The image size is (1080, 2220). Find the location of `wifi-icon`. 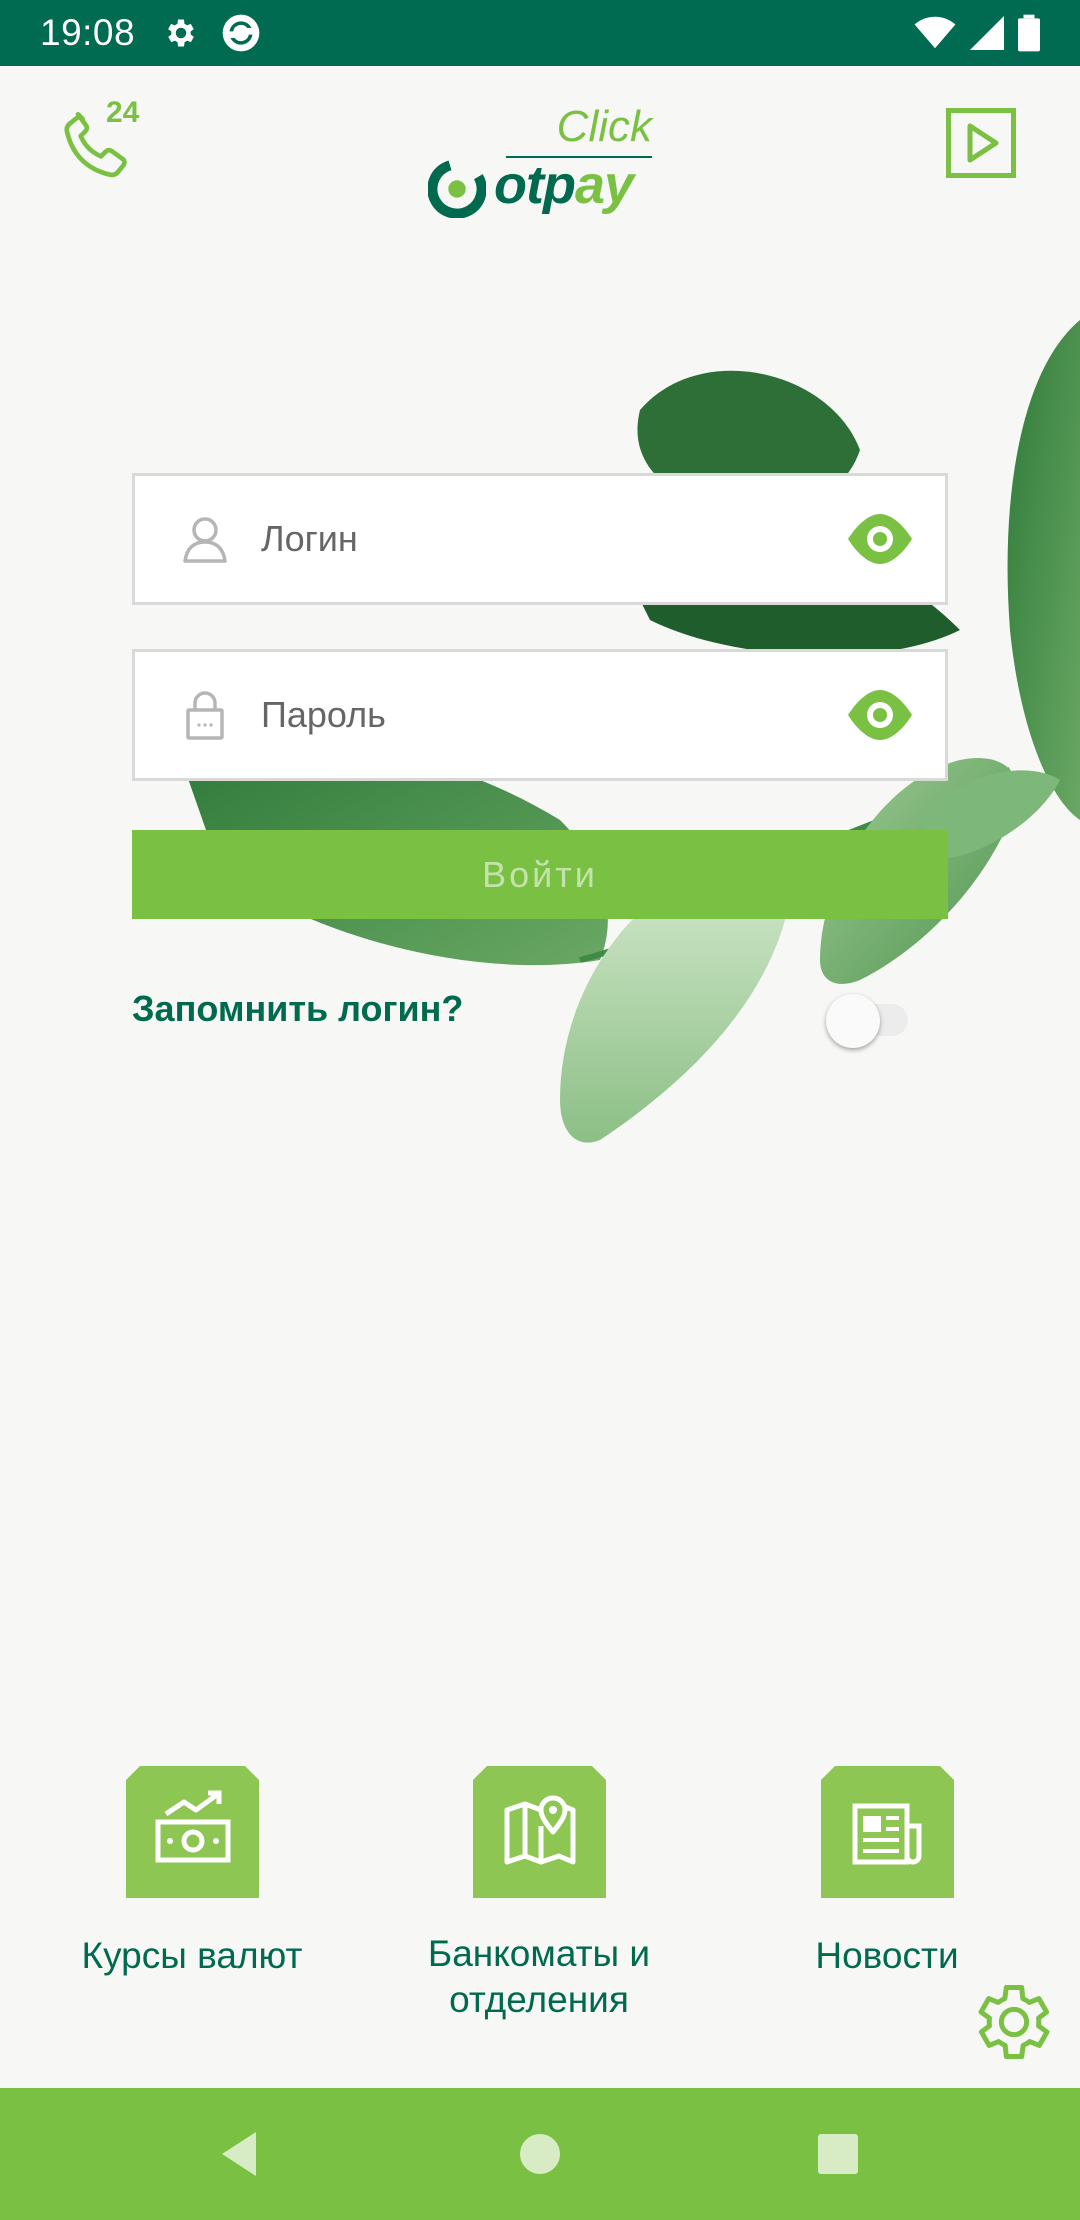

wifi-icon is located at coordinates (935, 32).